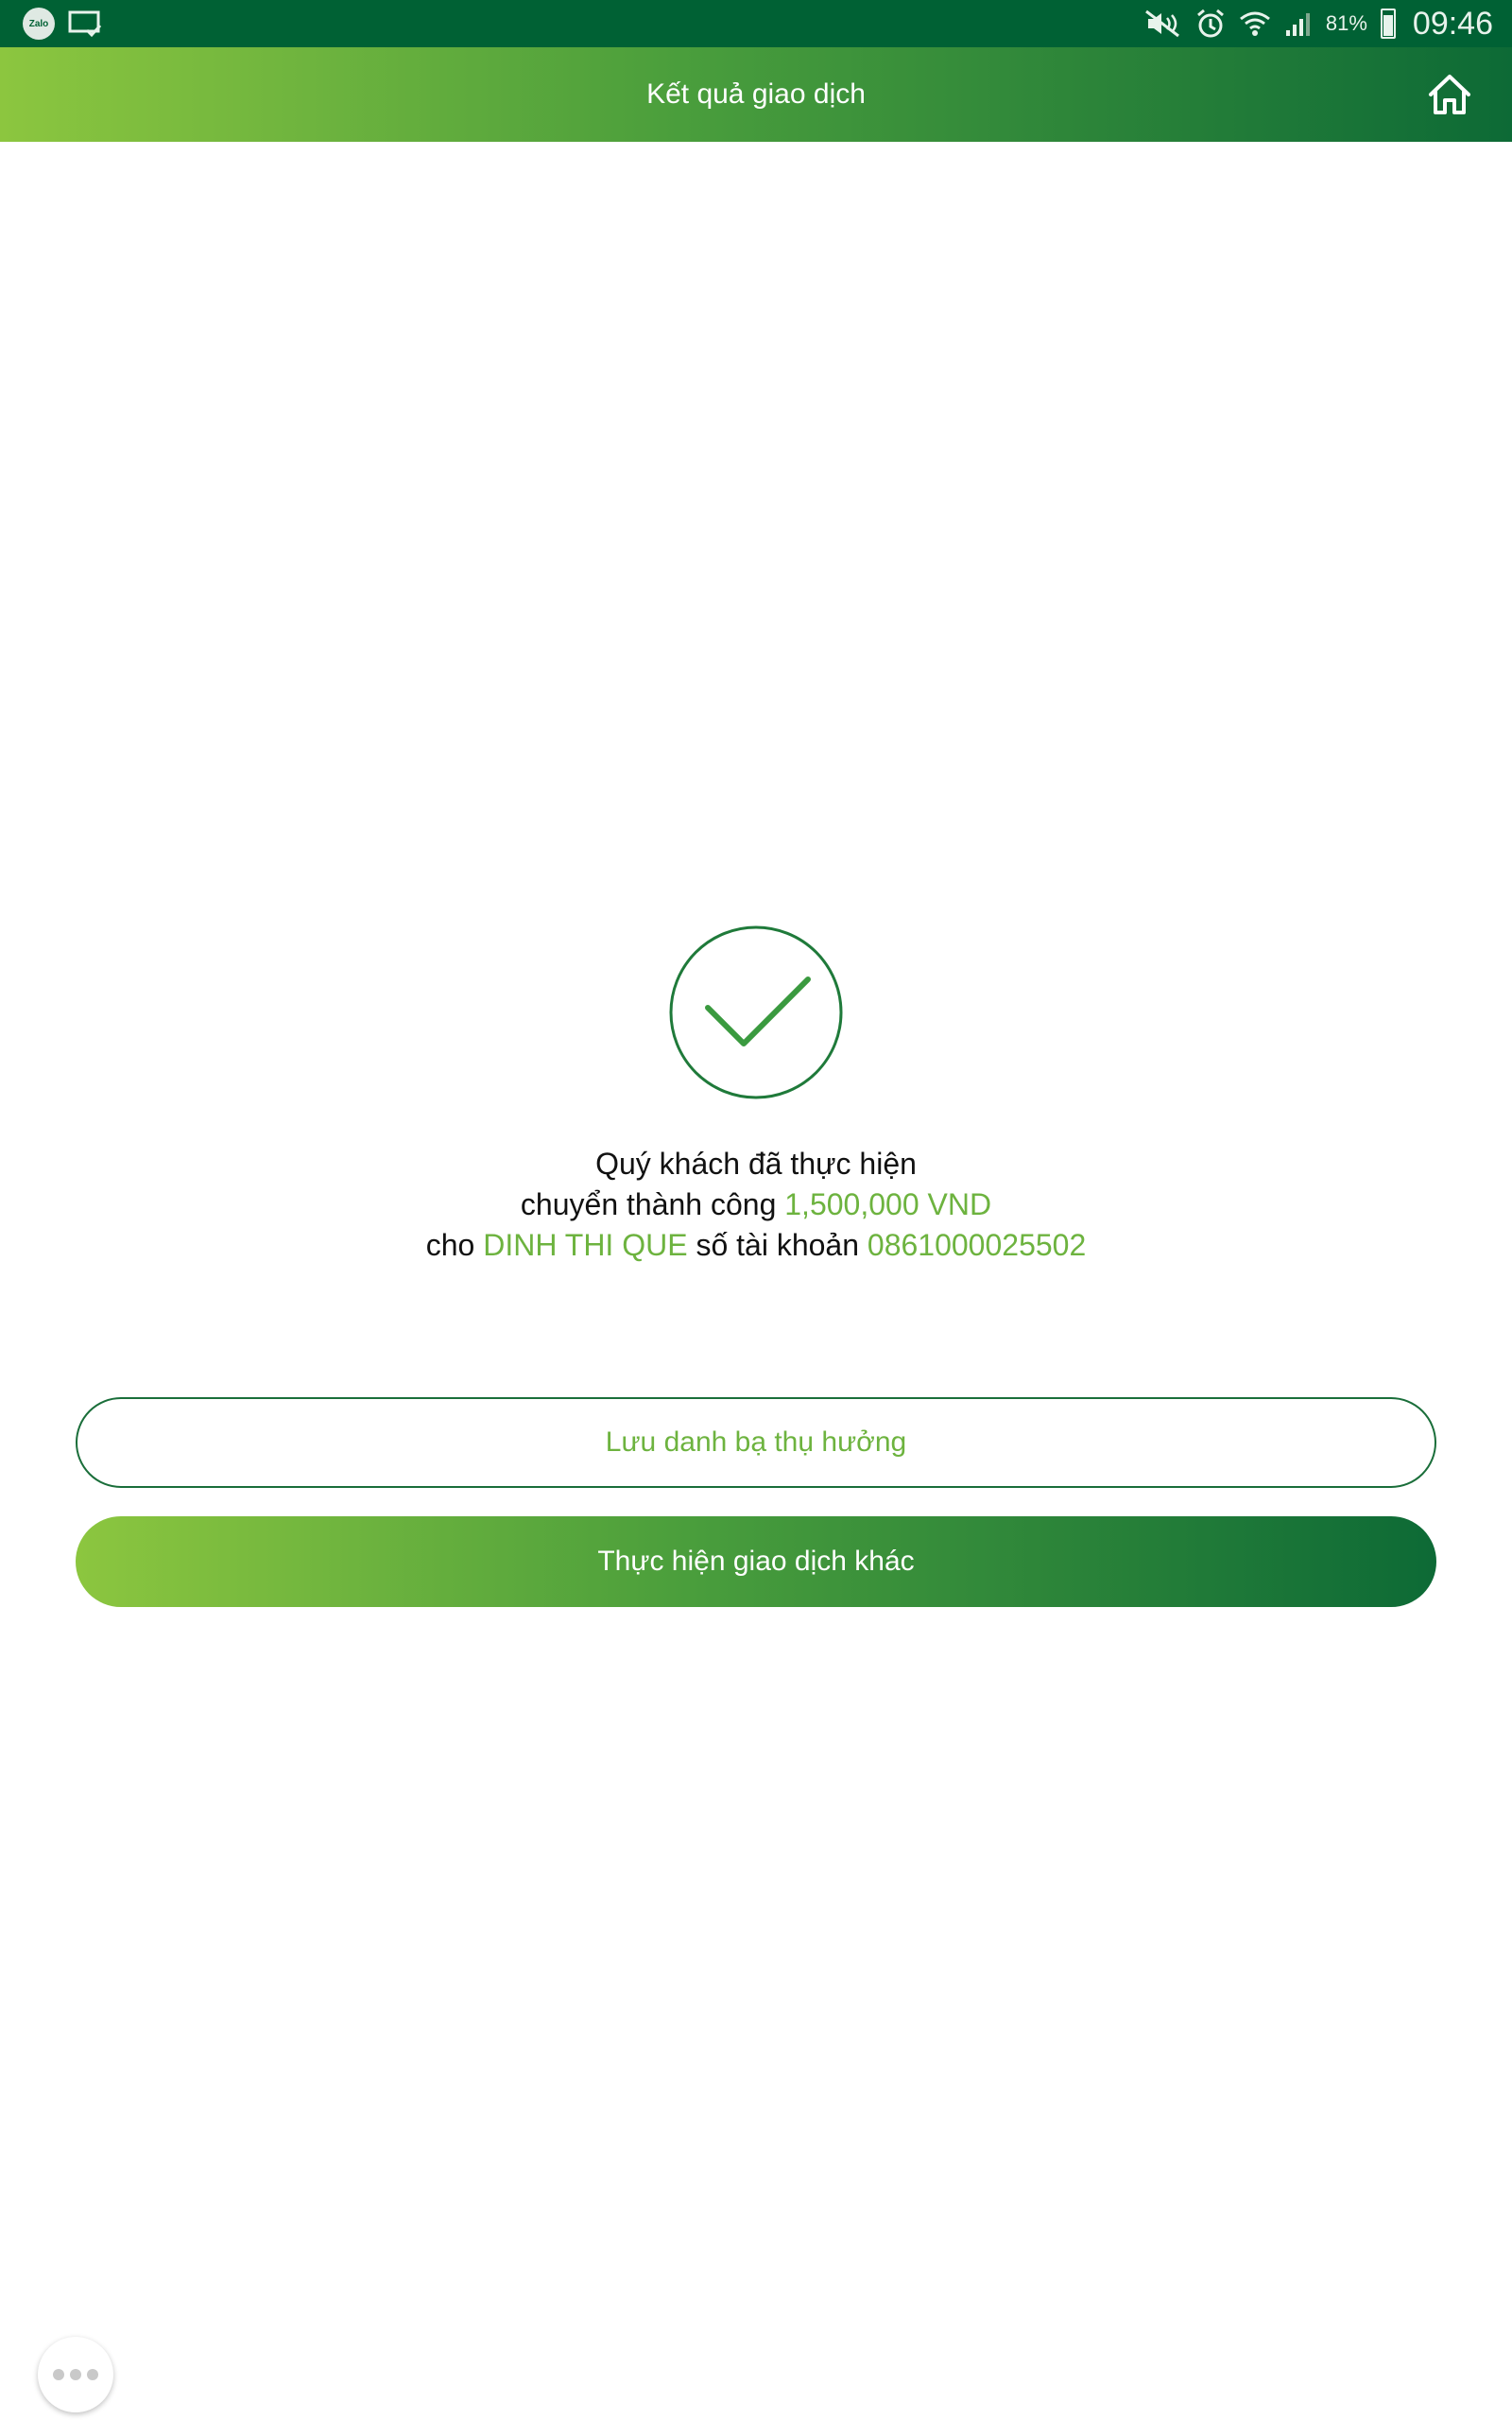  Describe the element at coordinates (1452, 24) in the screenshot. I see `clock: 09:46` at that location.